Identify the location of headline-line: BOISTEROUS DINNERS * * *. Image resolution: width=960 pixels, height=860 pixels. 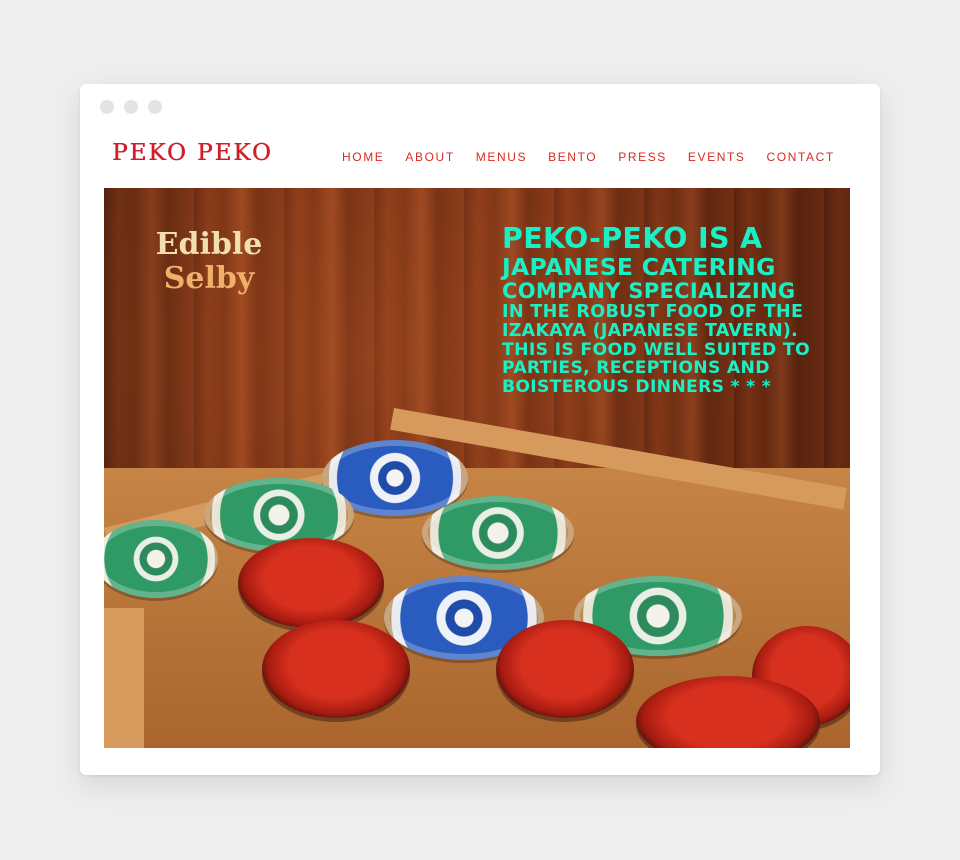
(637, 386).